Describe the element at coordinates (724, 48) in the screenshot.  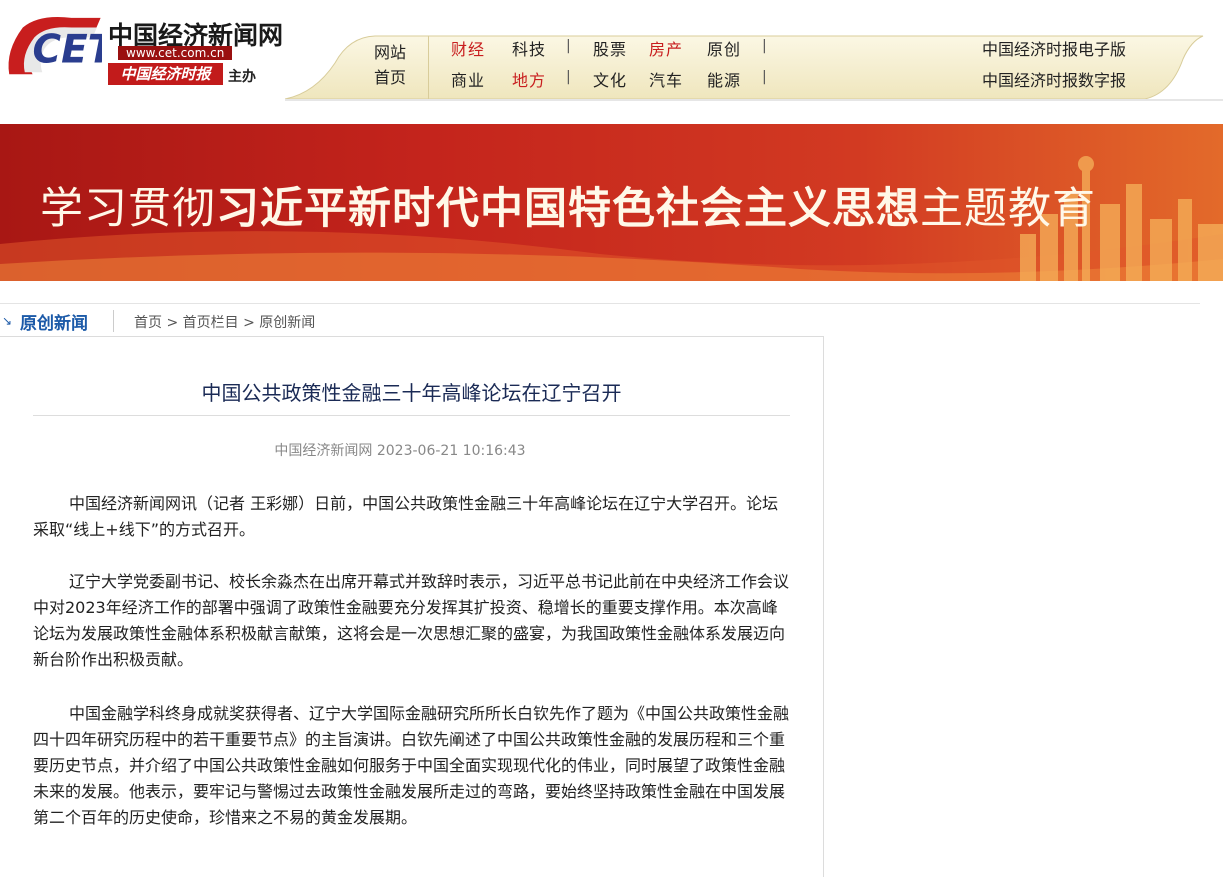
I see `nav-original: 原创` at that location.